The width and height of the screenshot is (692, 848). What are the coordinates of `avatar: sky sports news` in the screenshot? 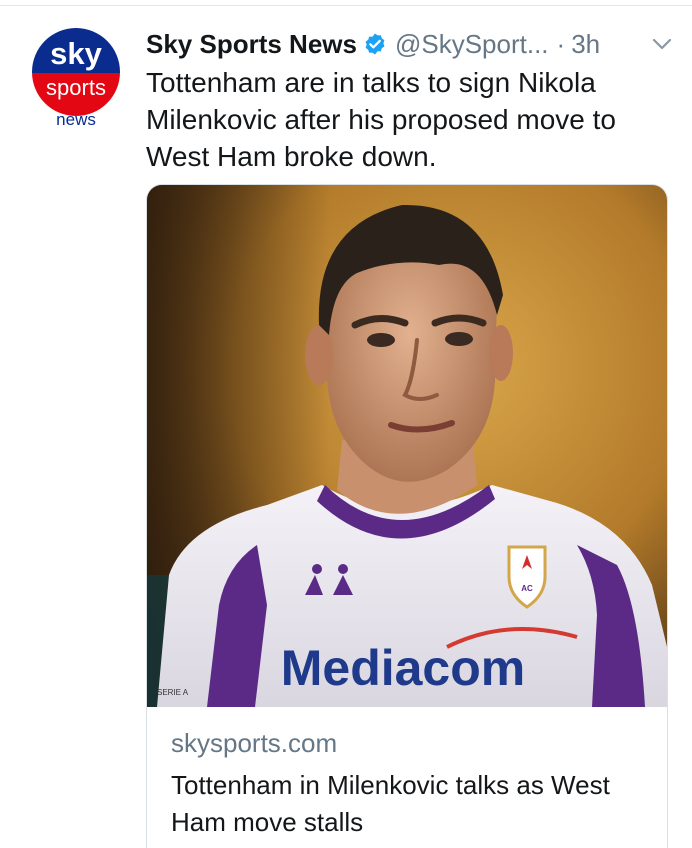 It's located at (76, 78).